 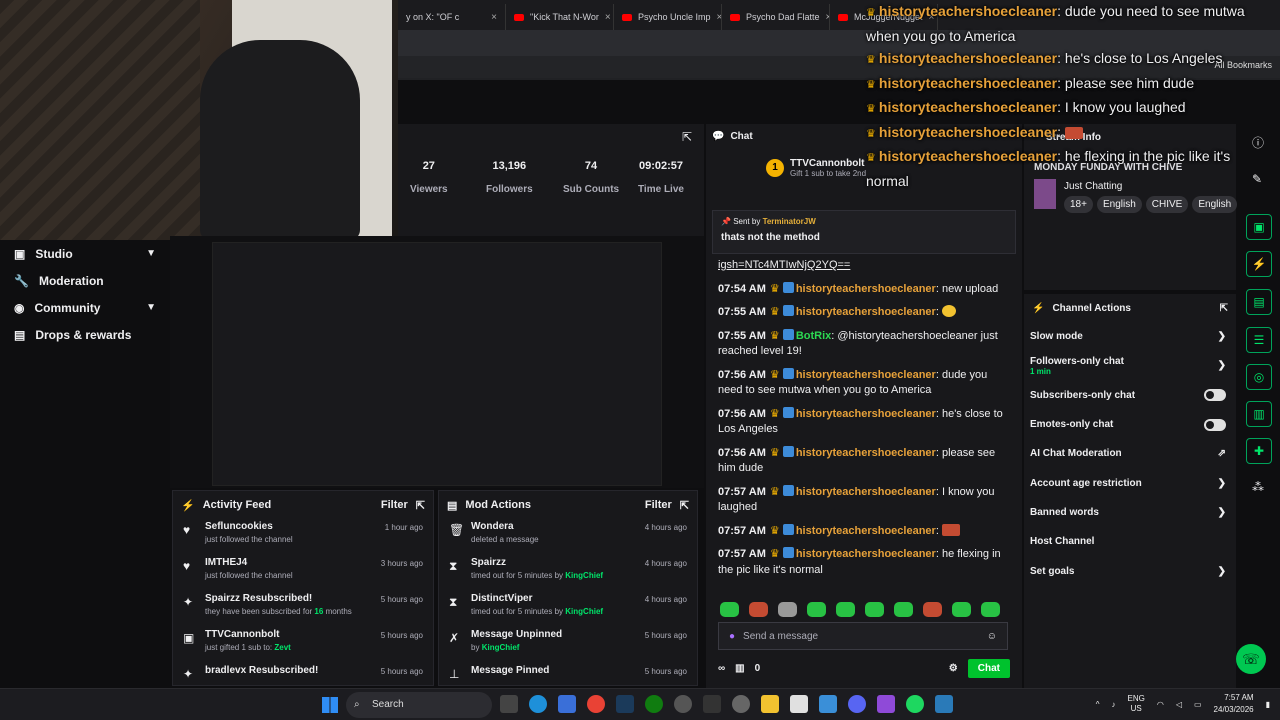 I want to click on clip-icon: ▣, so click(x=1259, y=227).